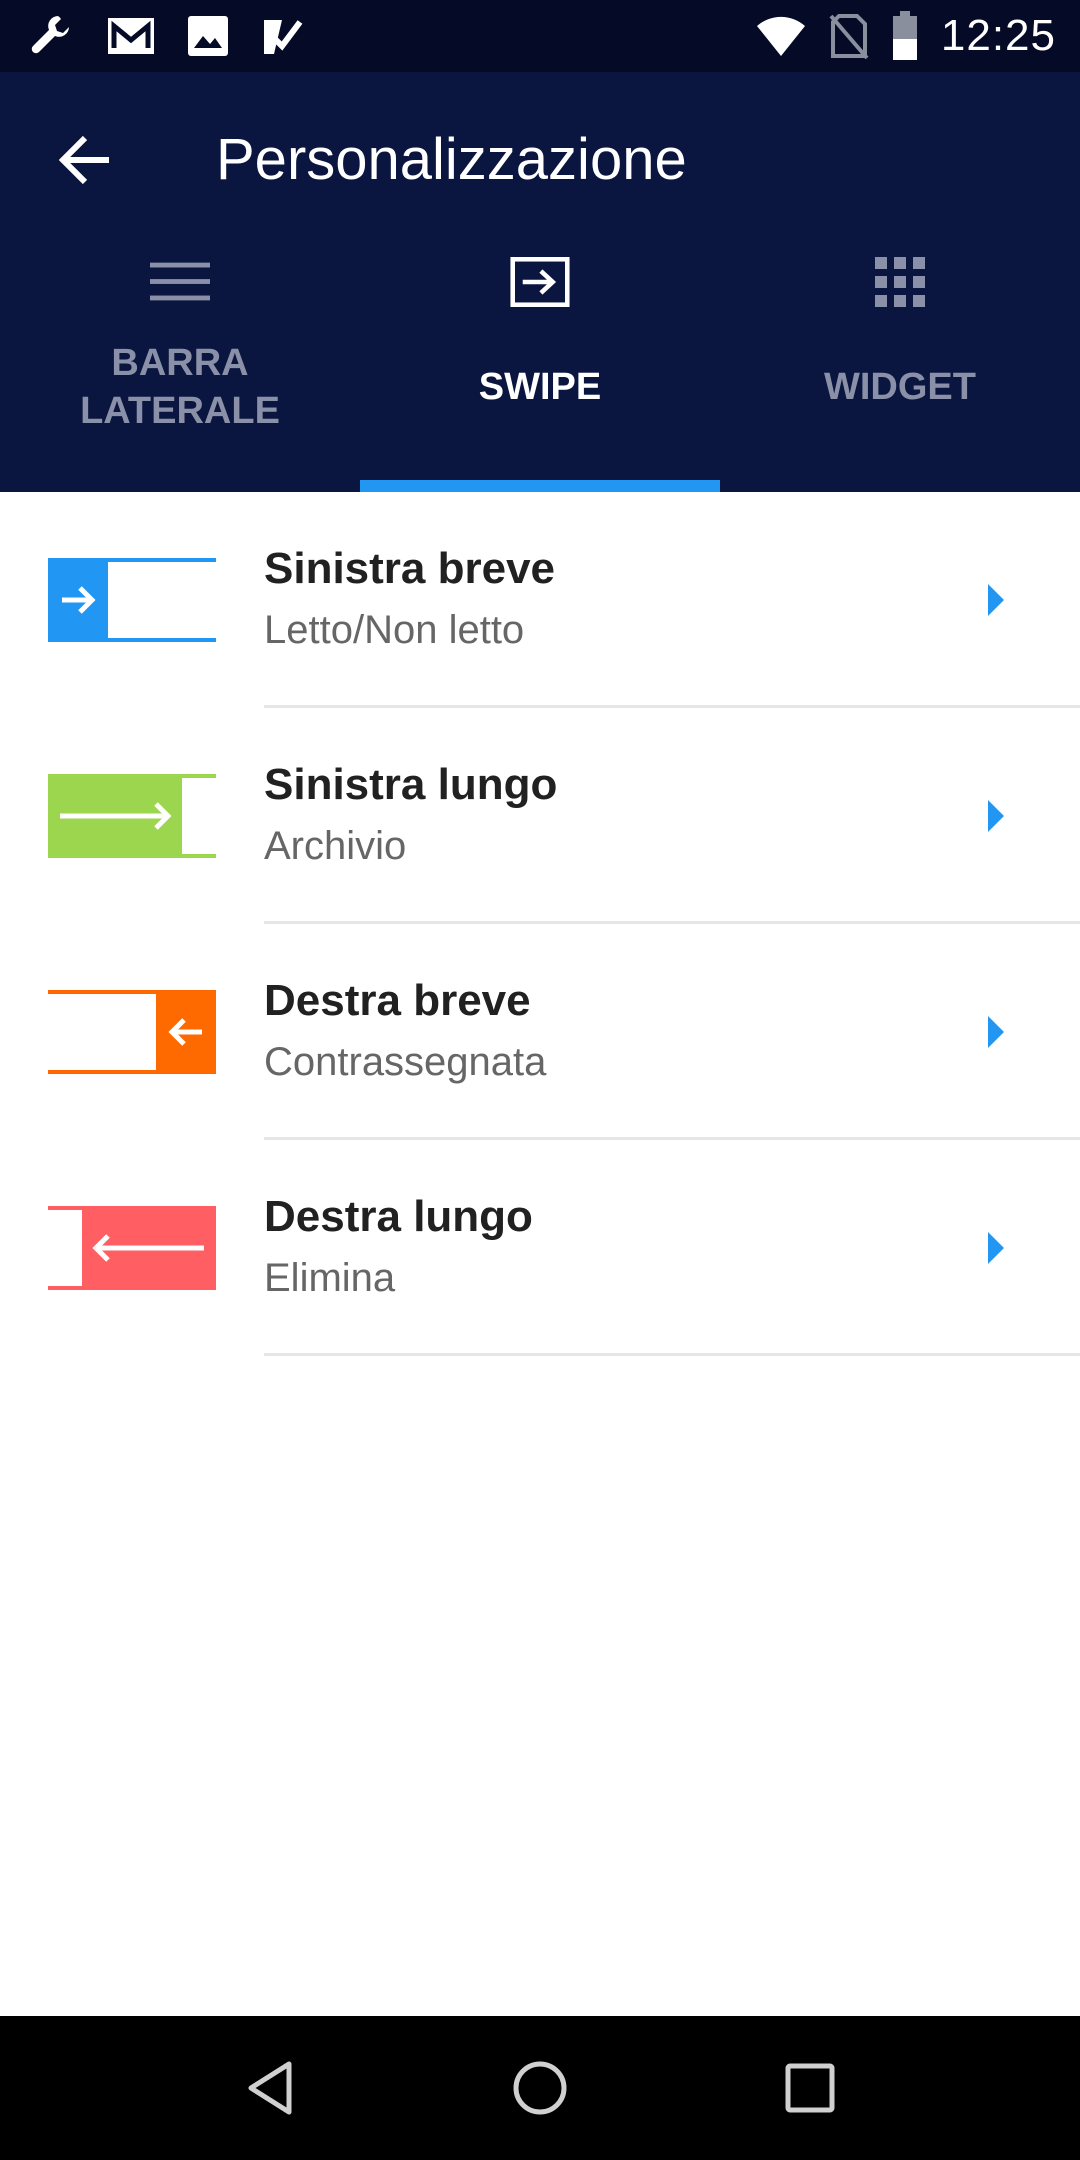  I want to click on swipe-arrow-box-icon, so click(540, 282).